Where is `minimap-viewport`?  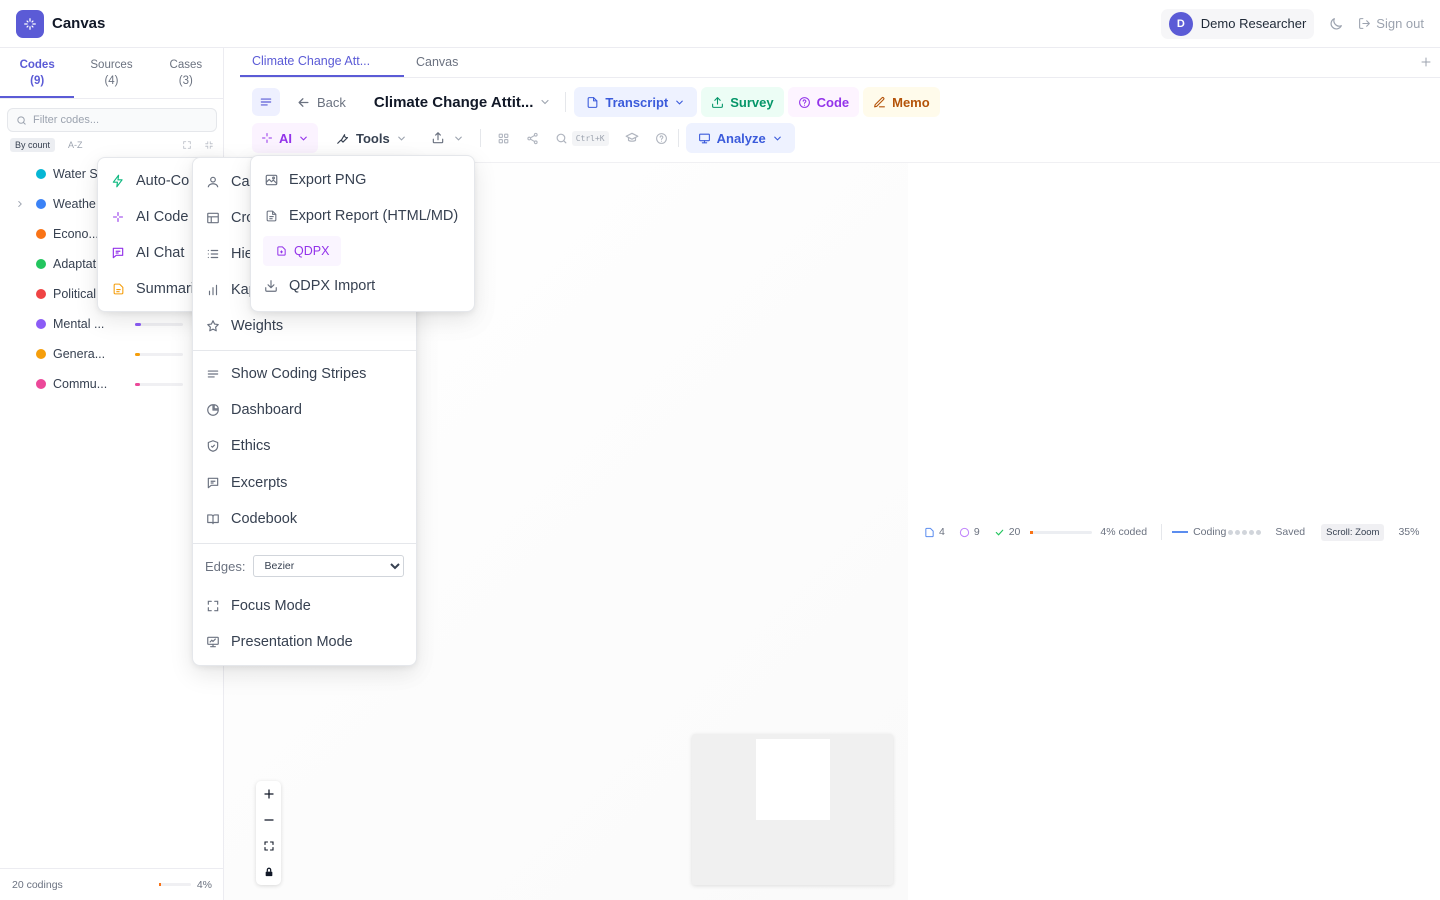 minimap-viewport is located at coordinates (793, 779).